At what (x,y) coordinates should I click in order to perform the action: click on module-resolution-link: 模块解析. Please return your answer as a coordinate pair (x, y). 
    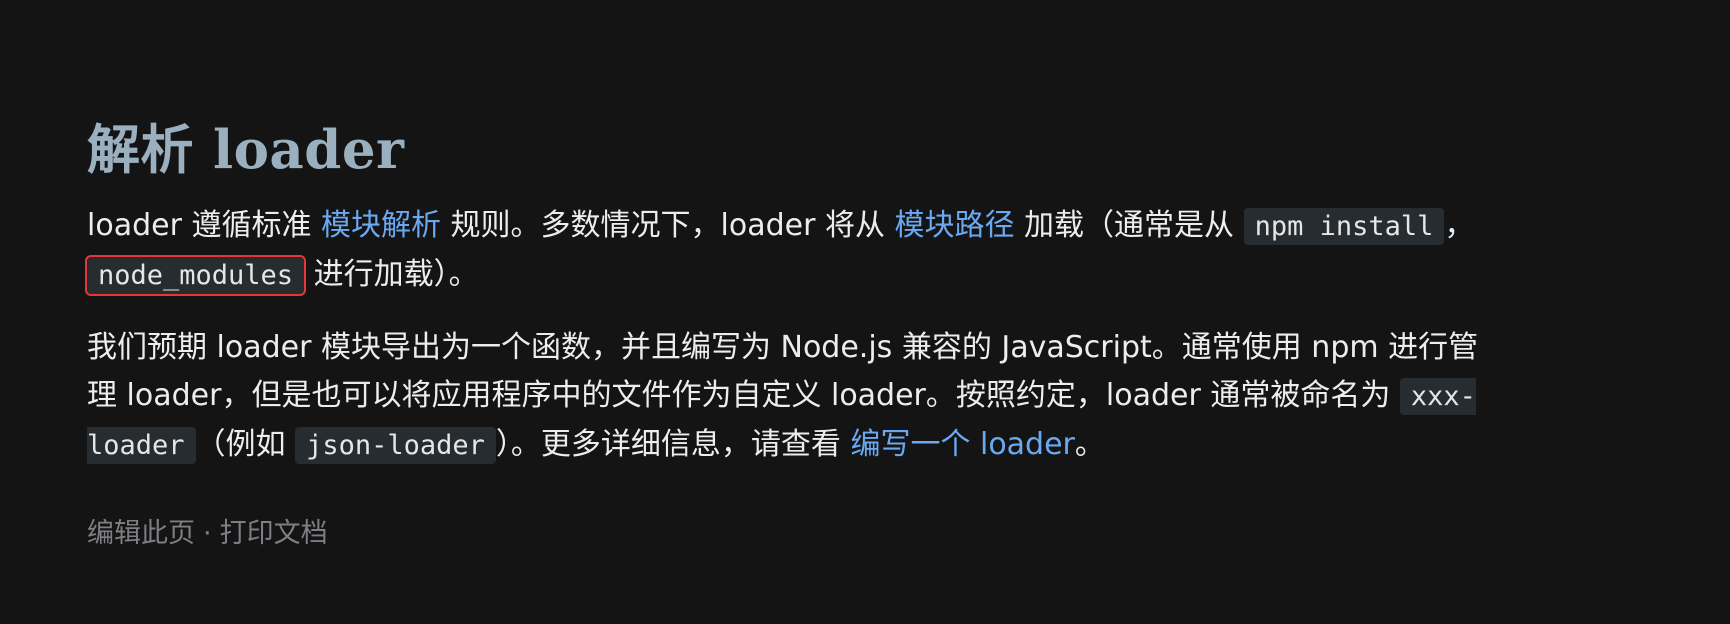
    Looking at the image, I should click on (381, 225).